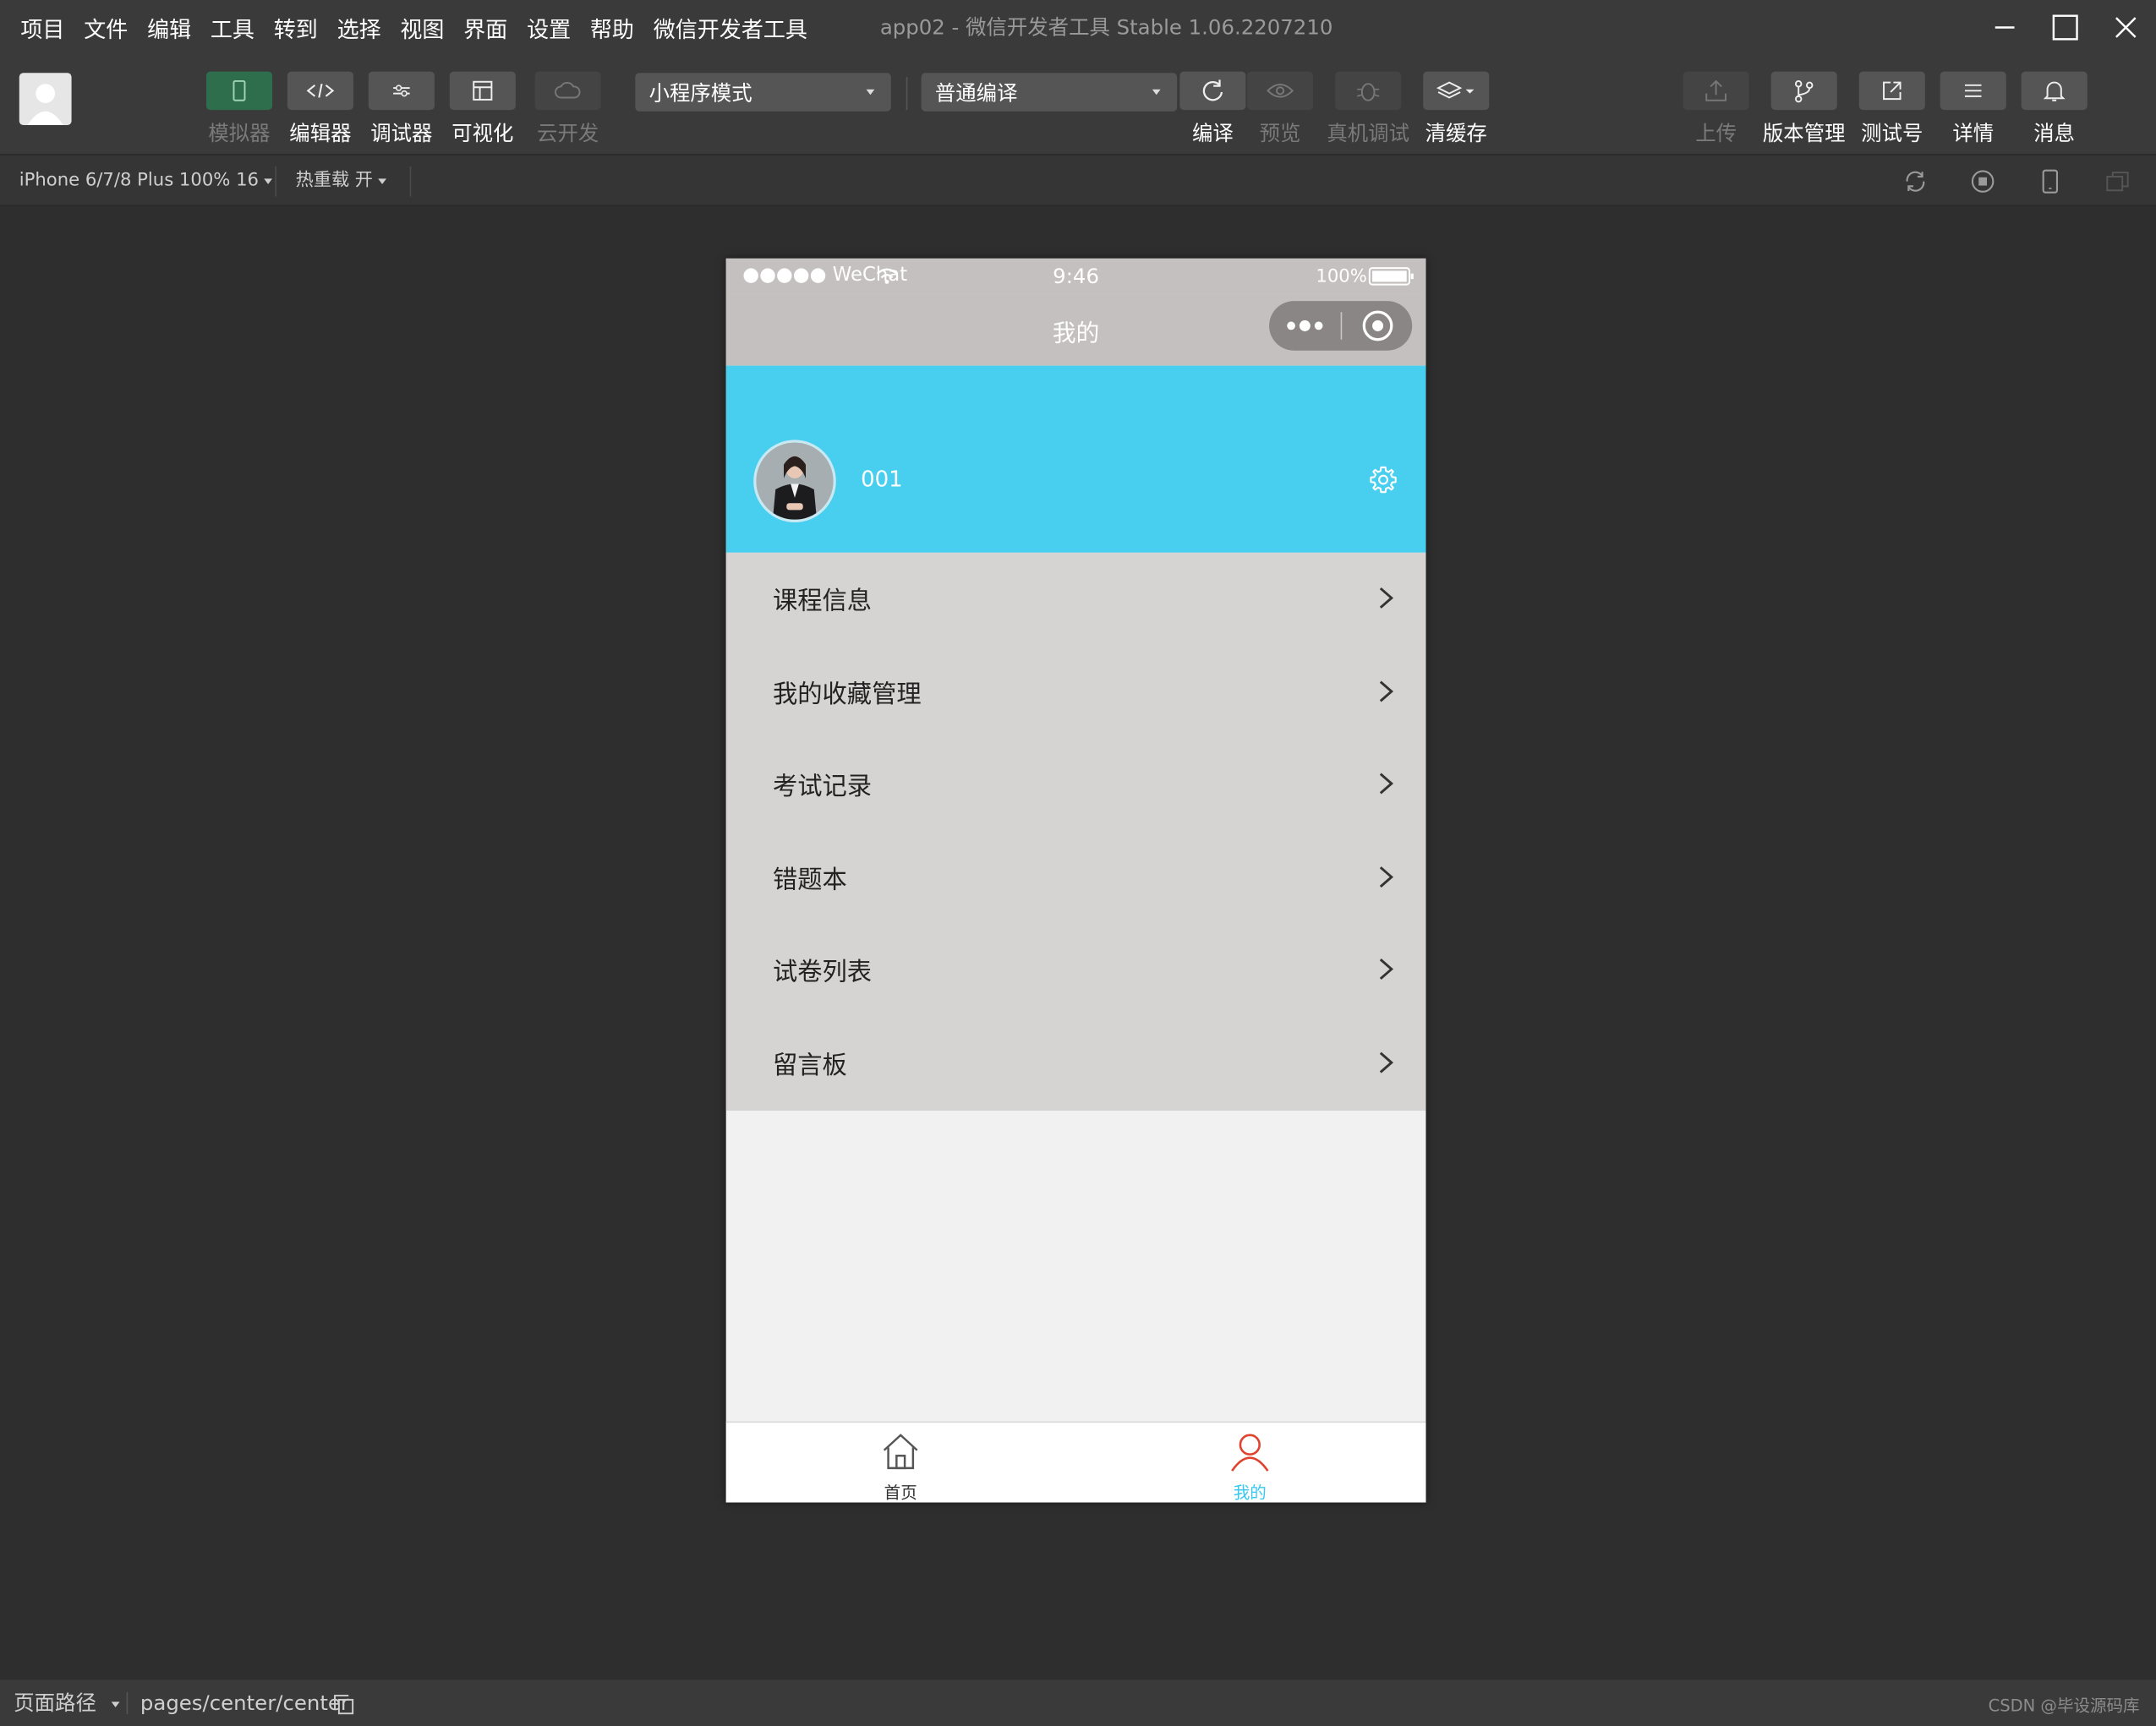  I want to click on settings-button, so click(1383, 480).